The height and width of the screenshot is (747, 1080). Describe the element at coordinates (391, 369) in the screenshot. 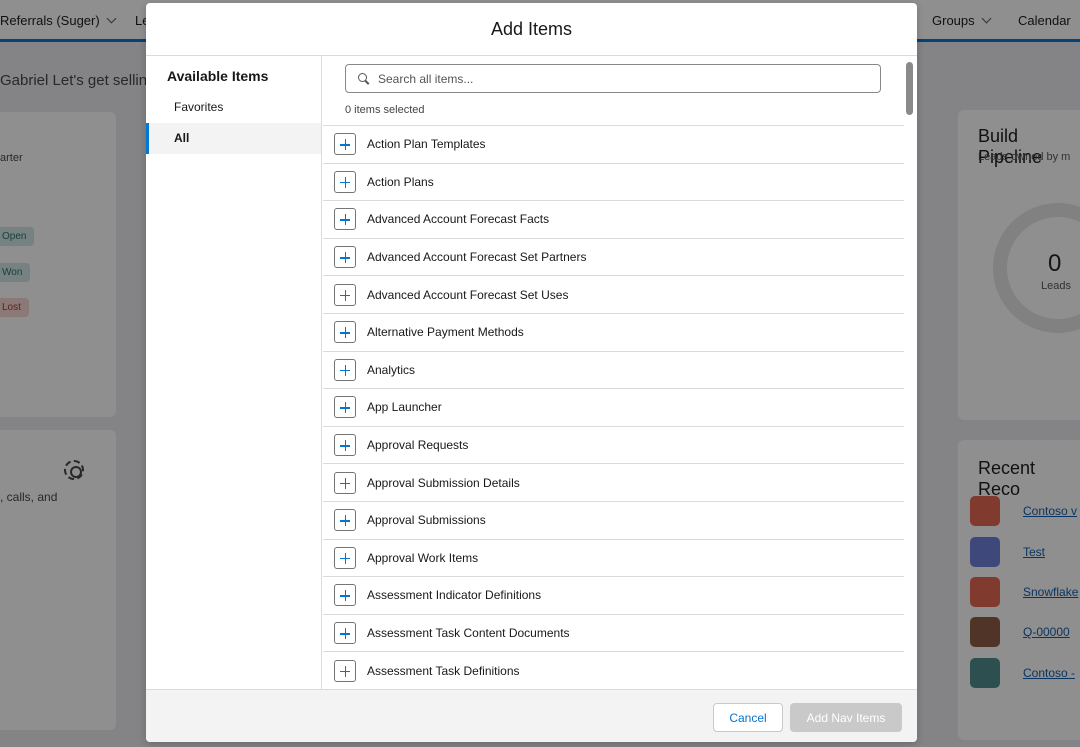

I see `list-item-label: Analytics` at that location.